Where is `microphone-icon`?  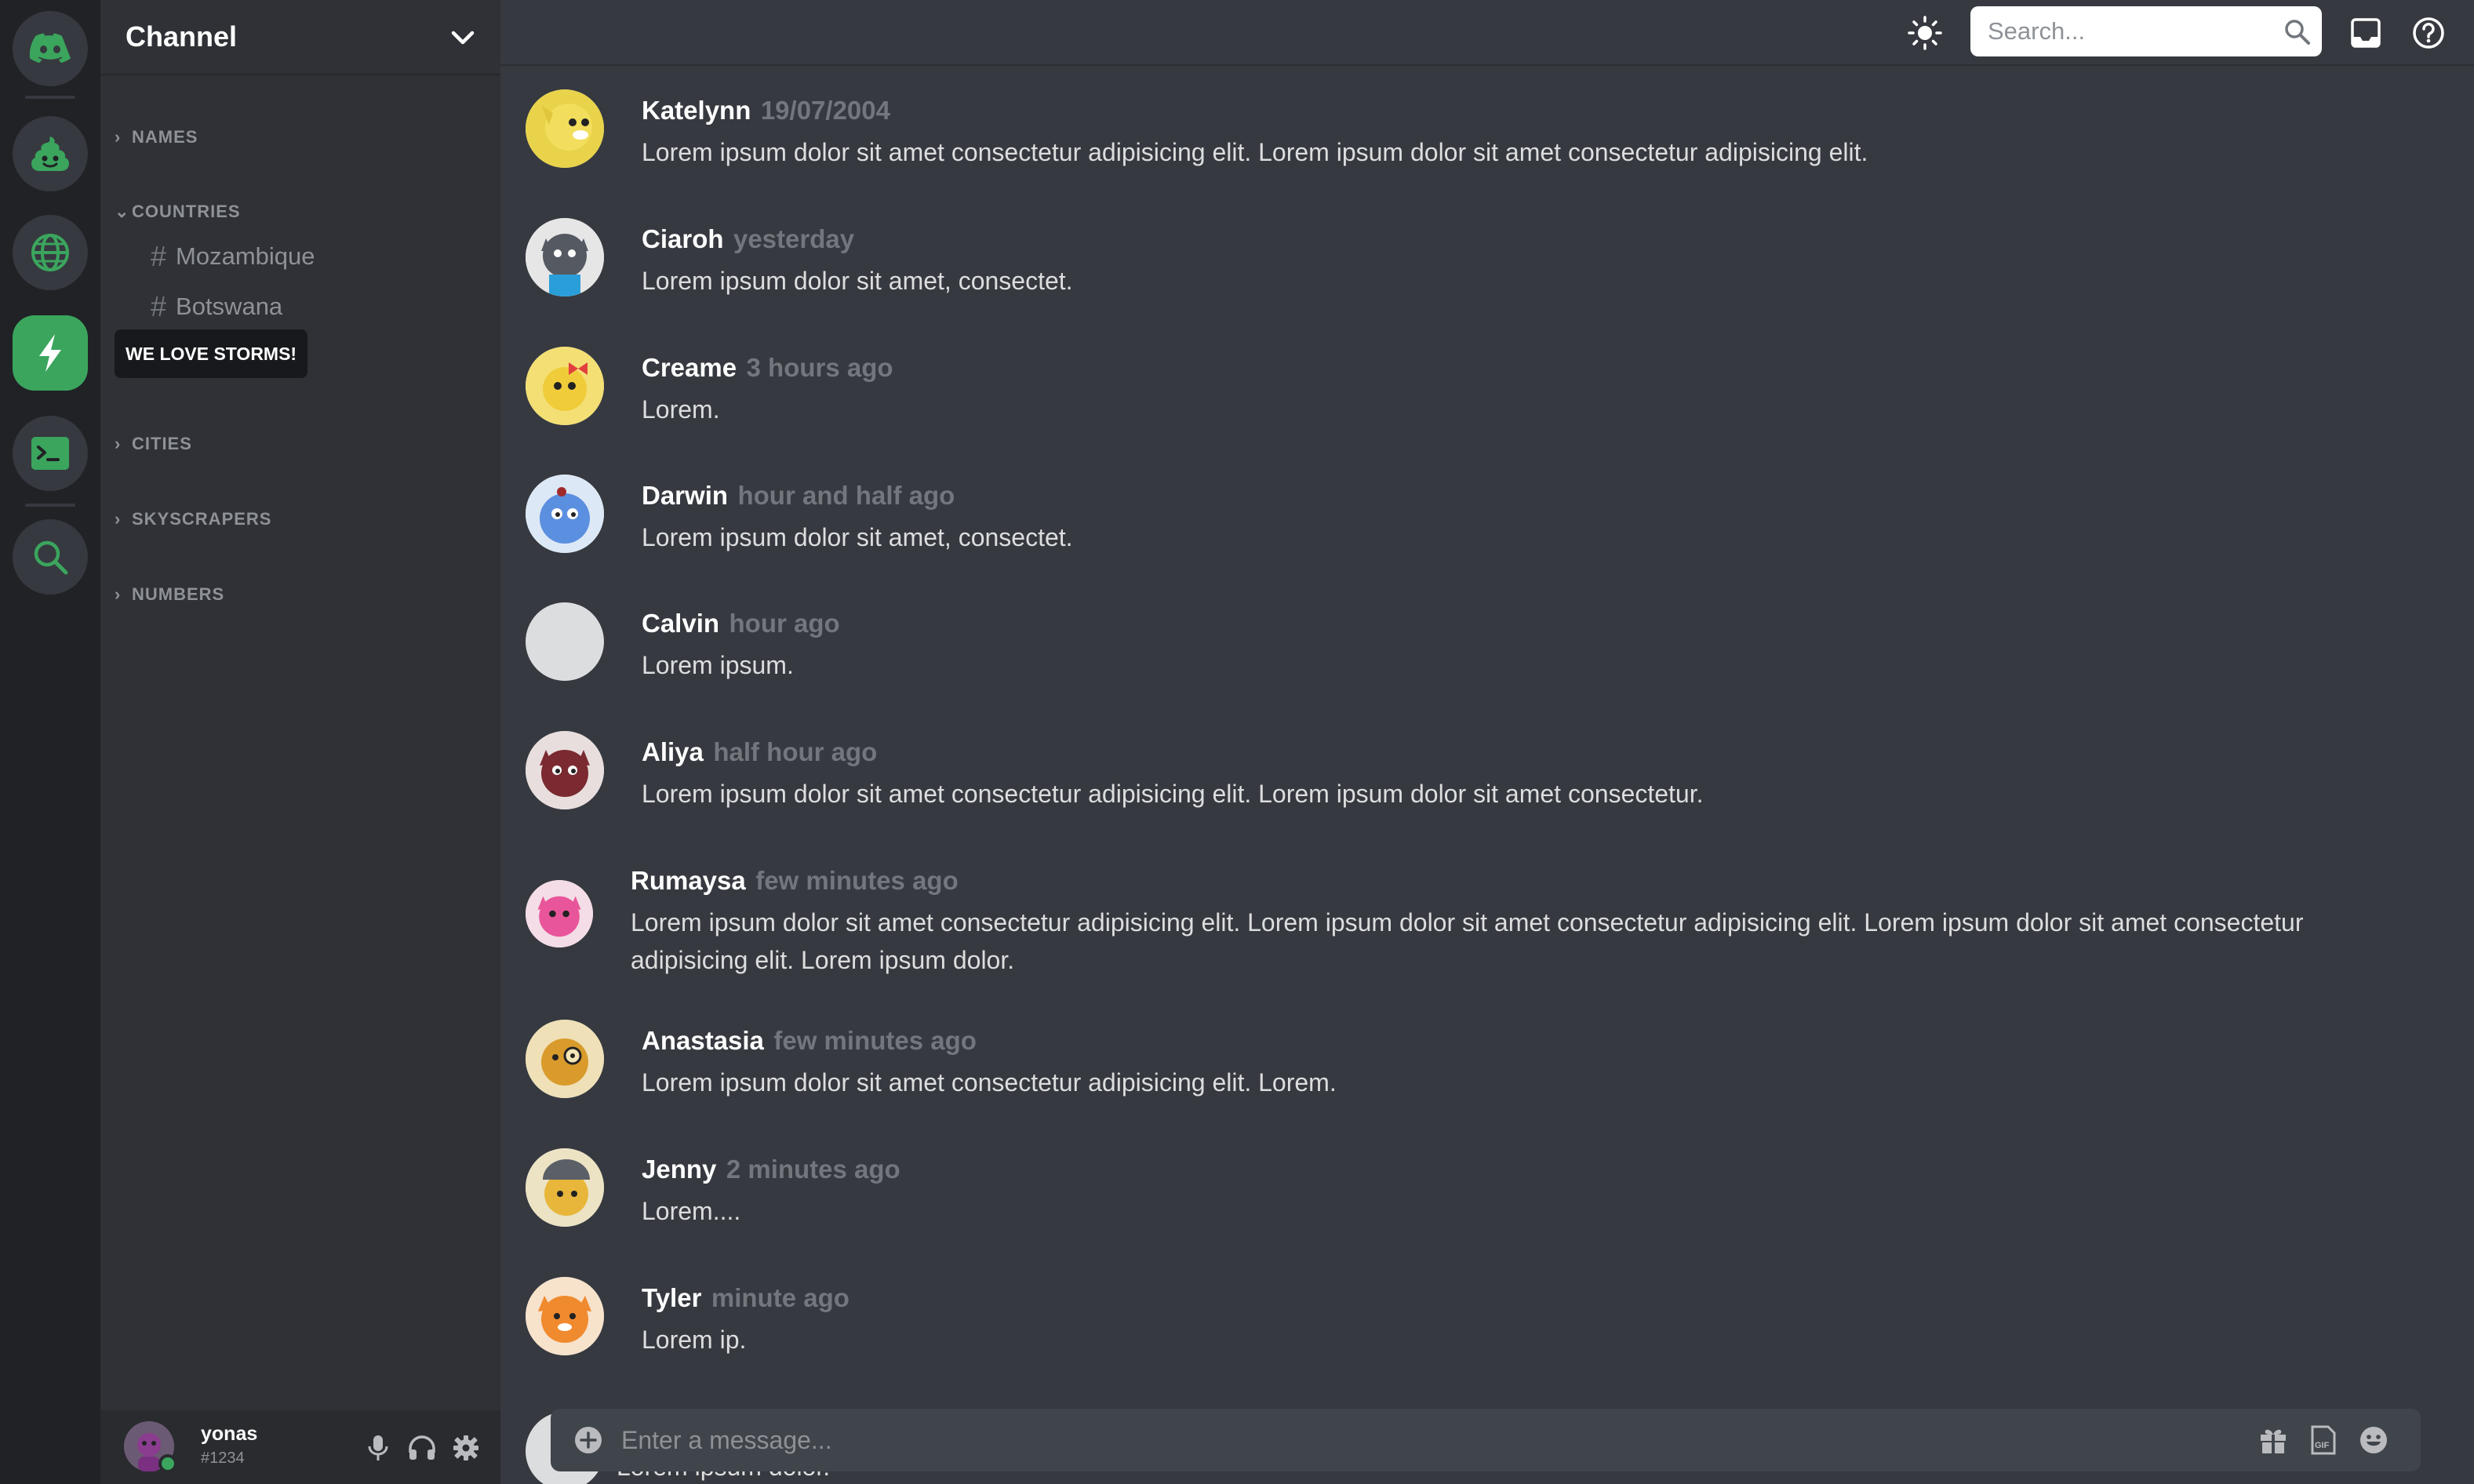 microphone-icon is located at coordinates (378, 1447).